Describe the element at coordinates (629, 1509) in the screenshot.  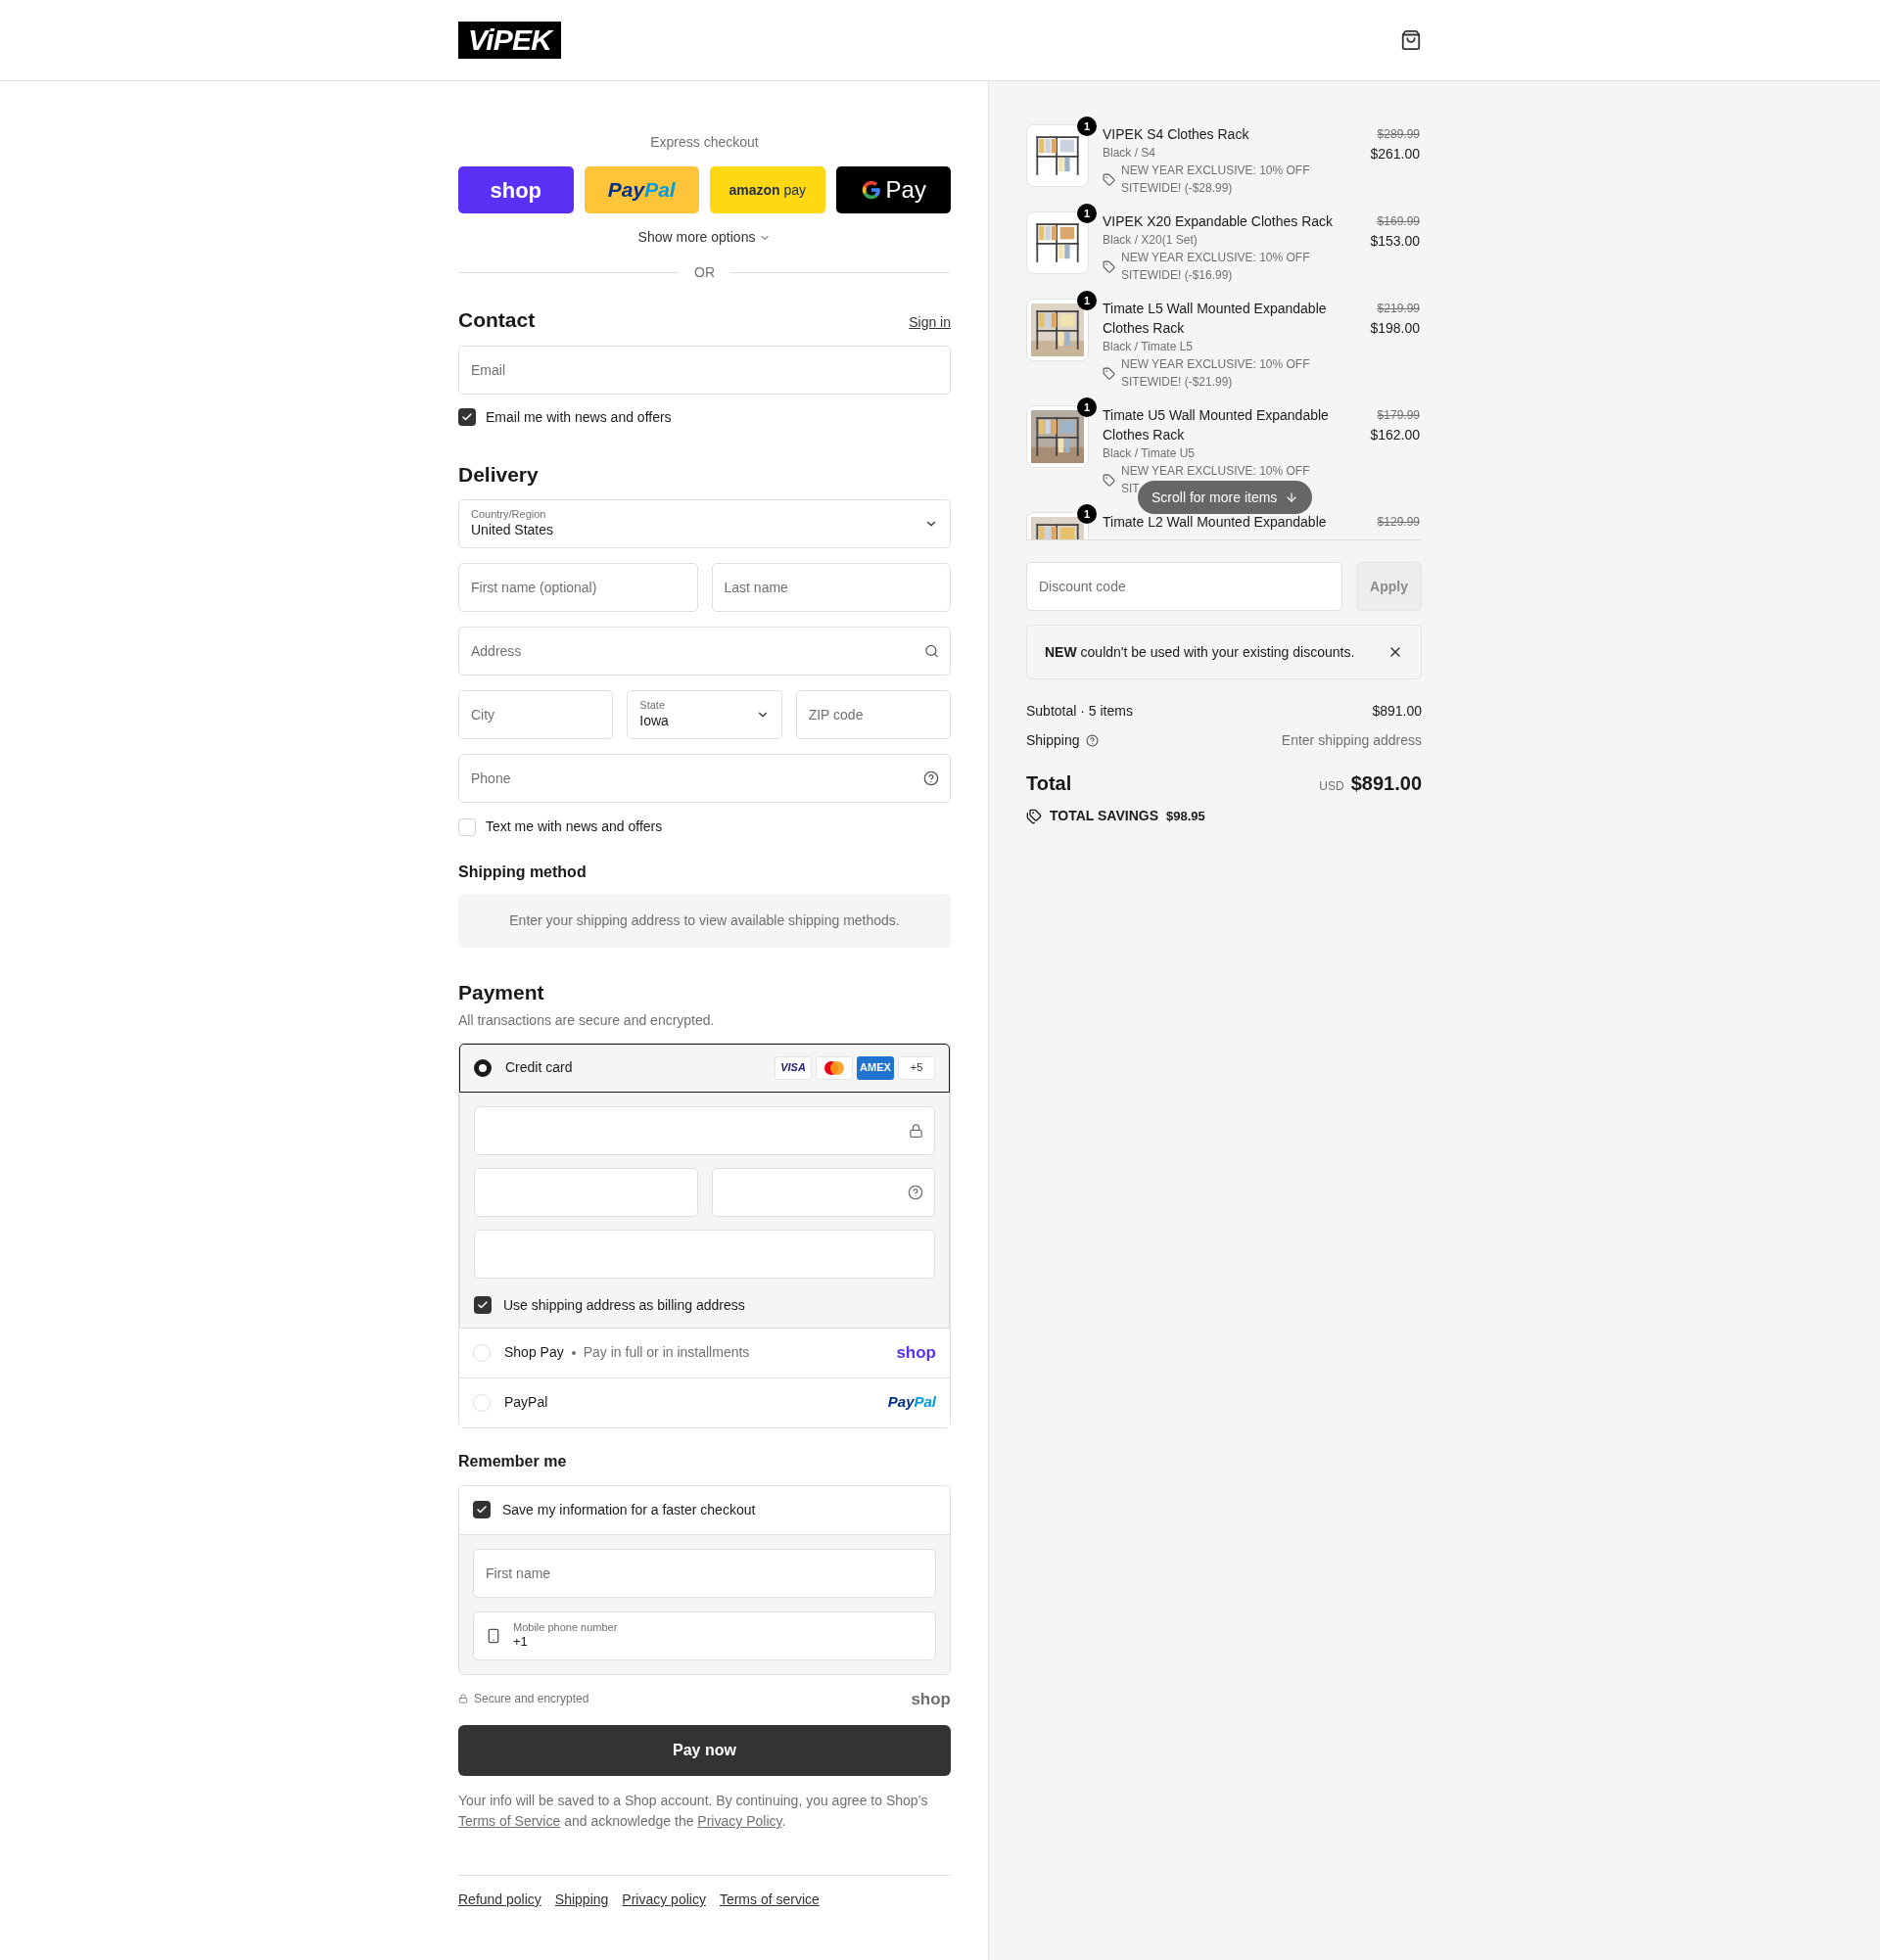
I see `checkbox-label: Save my information for a faster checkout` at that location.